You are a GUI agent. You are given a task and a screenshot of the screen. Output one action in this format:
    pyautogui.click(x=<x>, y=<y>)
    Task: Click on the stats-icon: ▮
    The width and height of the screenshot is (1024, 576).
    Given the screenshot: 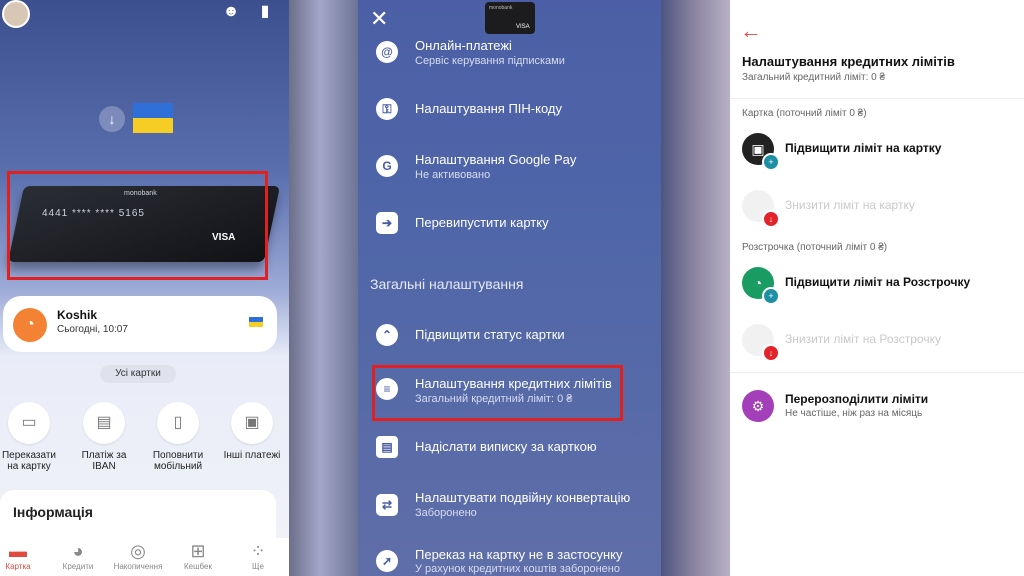 What is the action you would take?
    pyautogui.click(x=265, y=12)
    